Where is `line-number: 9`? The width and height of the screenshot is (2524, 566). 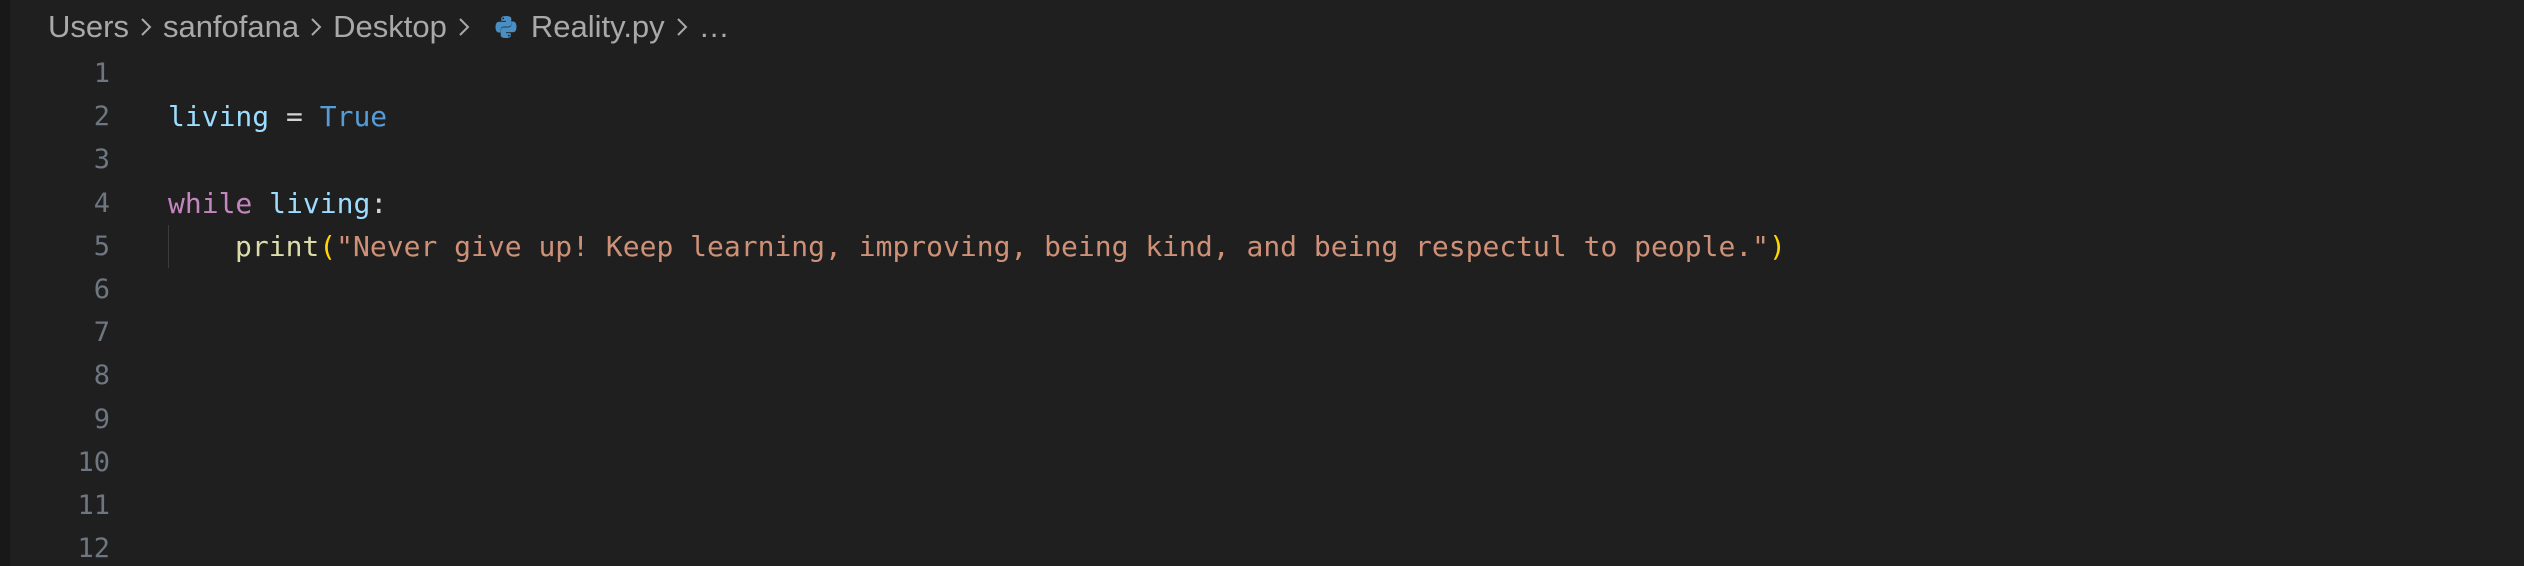
line-number: 9 is located at coordinates (101, 419).